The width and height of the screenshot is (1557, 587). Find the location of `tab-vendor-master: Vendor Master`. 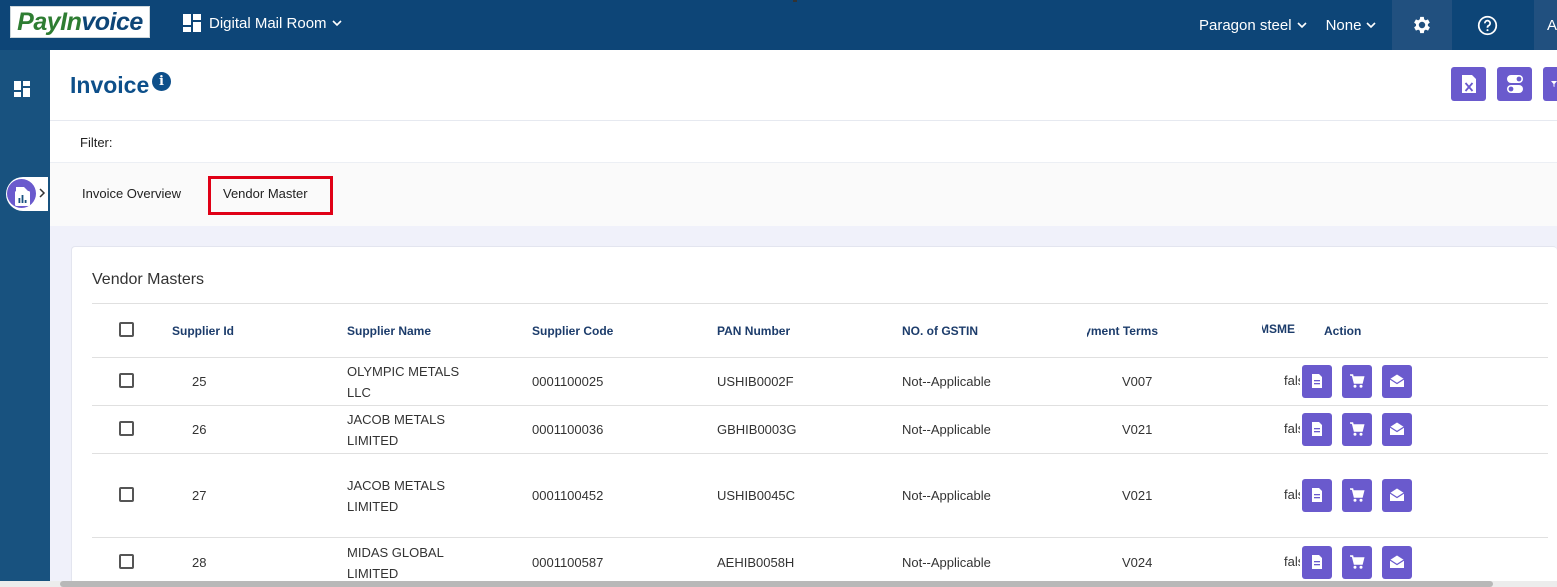

tab-vendor-master: Vendor Master is located at coordinates (265, 193).